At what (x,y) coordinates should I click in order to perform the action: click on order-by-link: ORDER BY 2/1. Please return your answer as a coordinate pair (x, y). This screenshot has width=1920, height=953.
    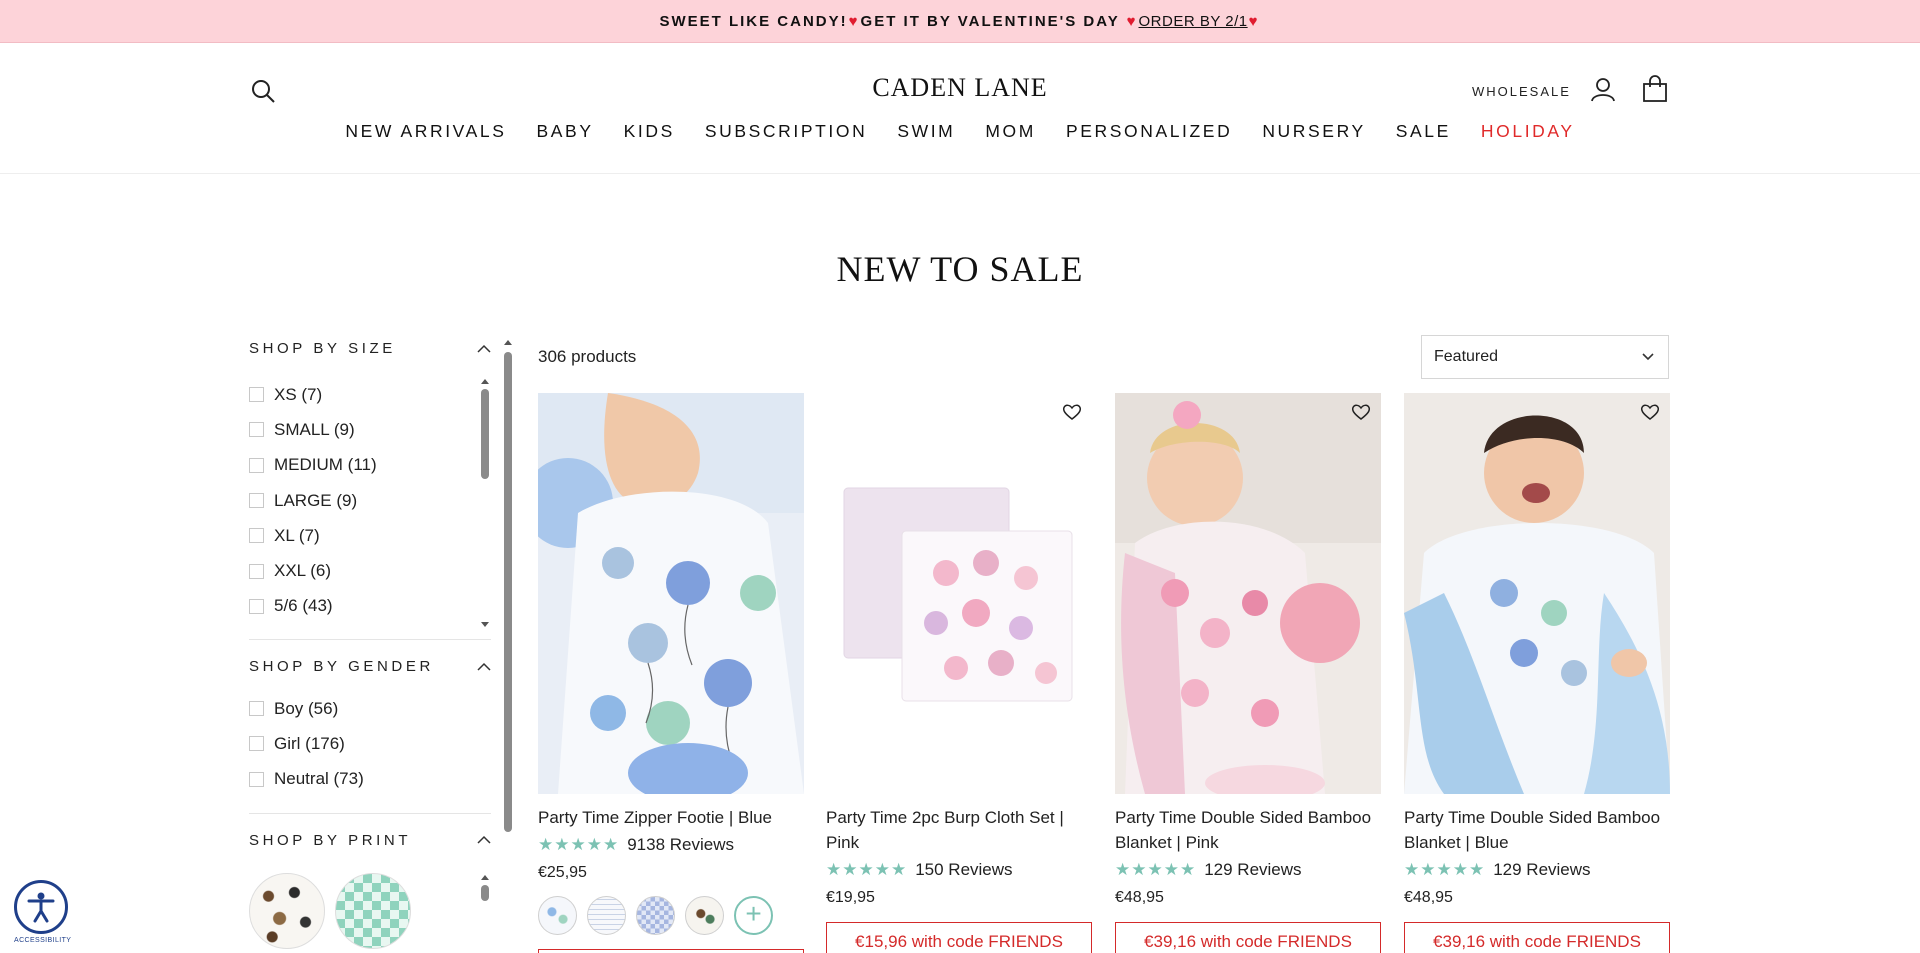
    Looking at the image, I should click on (1193, 21).